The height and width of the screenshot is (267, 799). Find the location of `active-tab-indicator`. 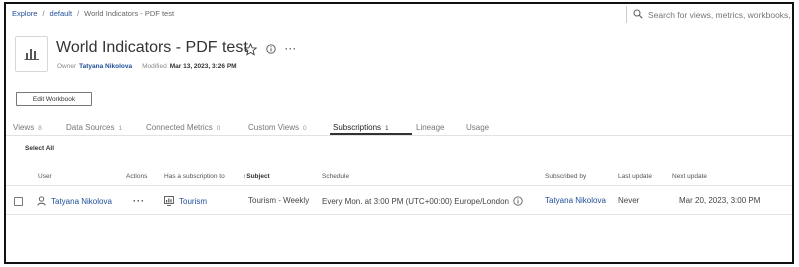

active-tab-indicator is located at coordinates (371, 134).